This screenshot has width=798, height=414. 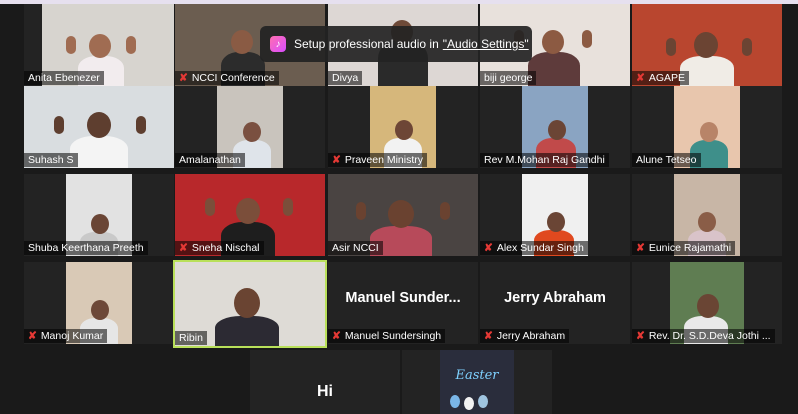 What do you see at coordinates (534, 248) in the screenshot?
I see `participant-name: ✘ Alex Sundar Singh` at bounding box center [534, 248].